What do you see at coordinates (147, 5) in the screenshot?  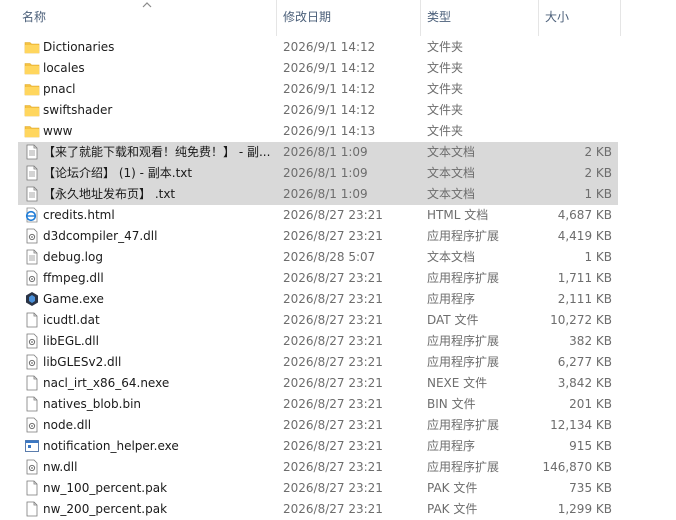 I see `sort-ascending-icon` at bounding box center [147, 5].